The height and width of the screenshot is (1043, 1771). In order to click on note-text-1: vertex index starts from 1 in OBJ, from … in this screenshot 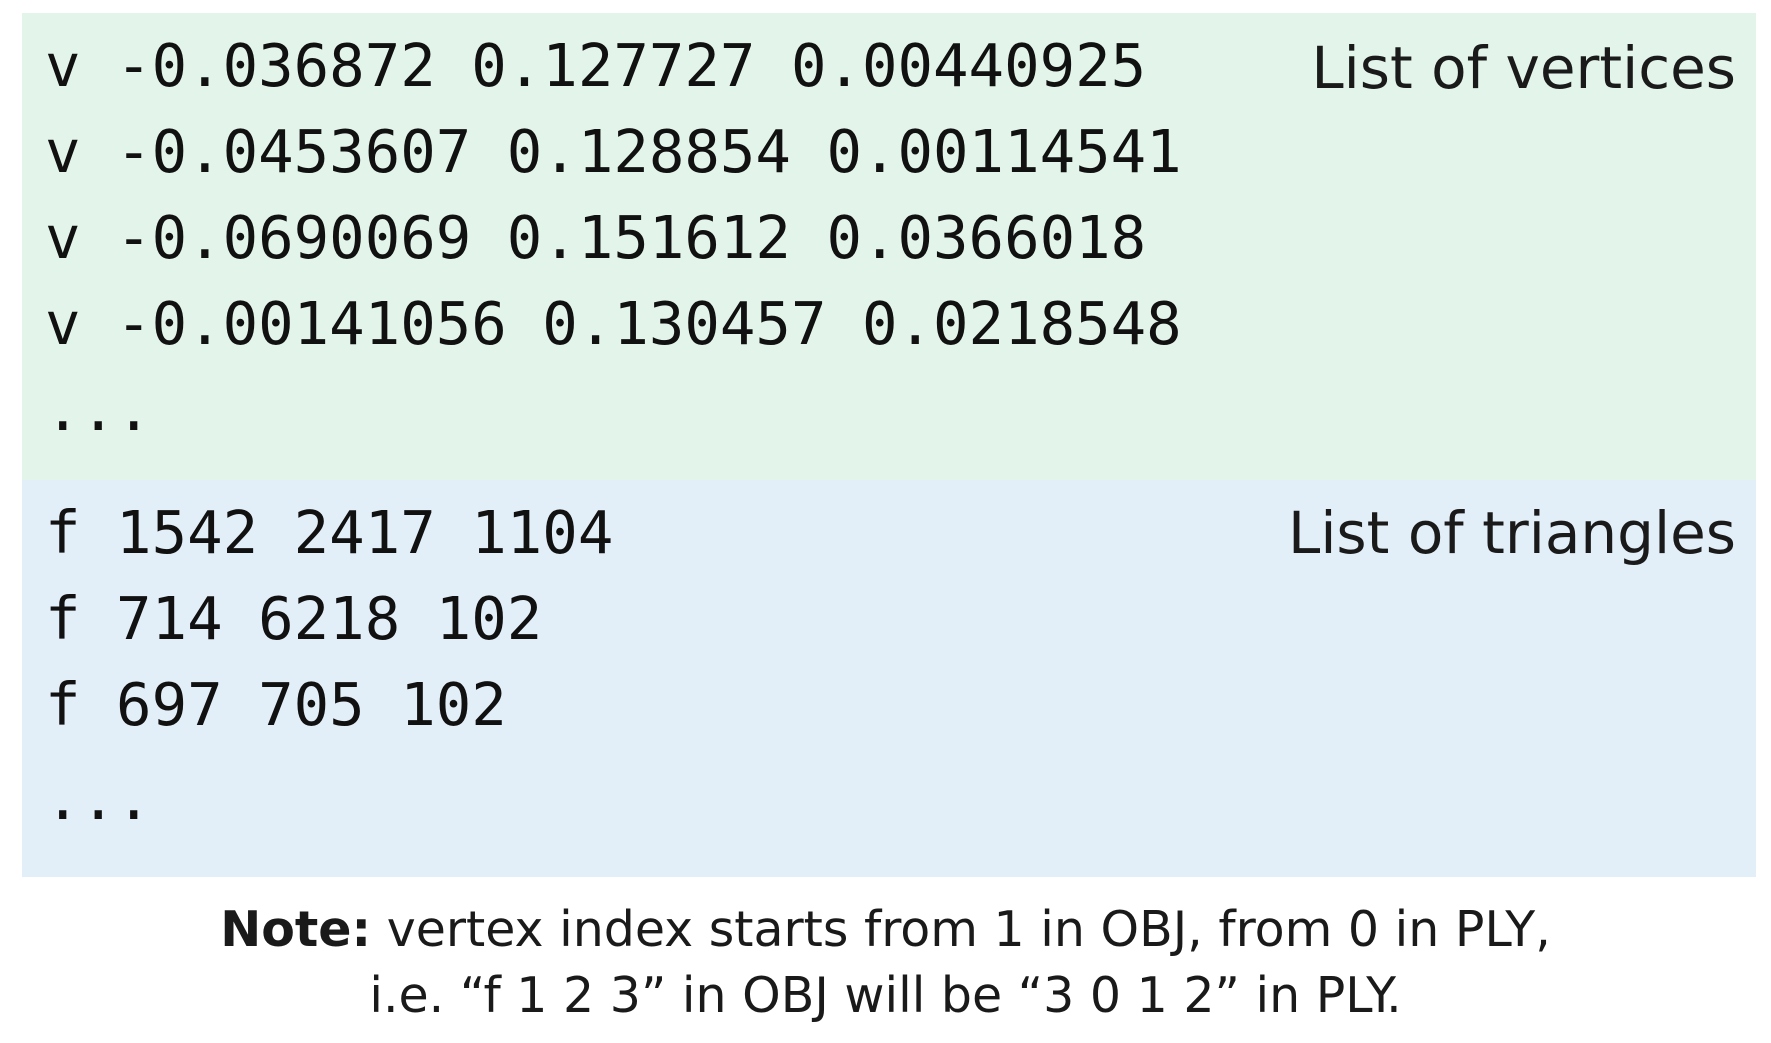, I will do `click(961, 929)`.